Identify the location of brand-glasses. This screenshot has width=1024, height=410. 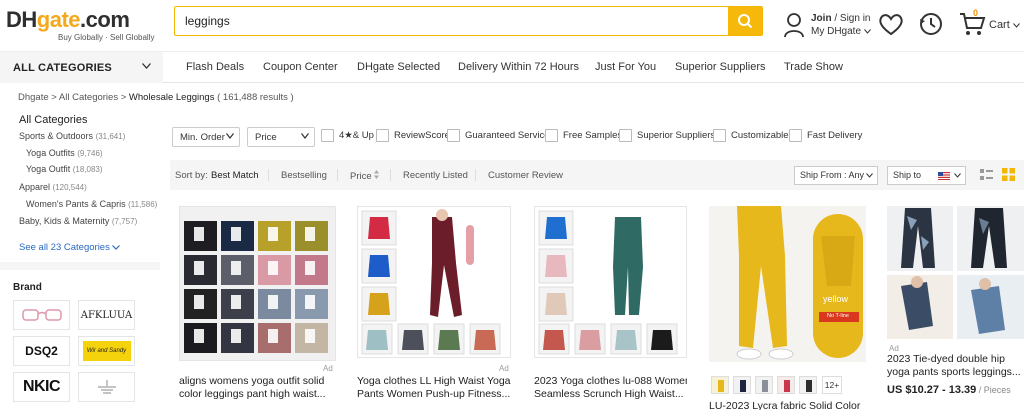
(41, 315).